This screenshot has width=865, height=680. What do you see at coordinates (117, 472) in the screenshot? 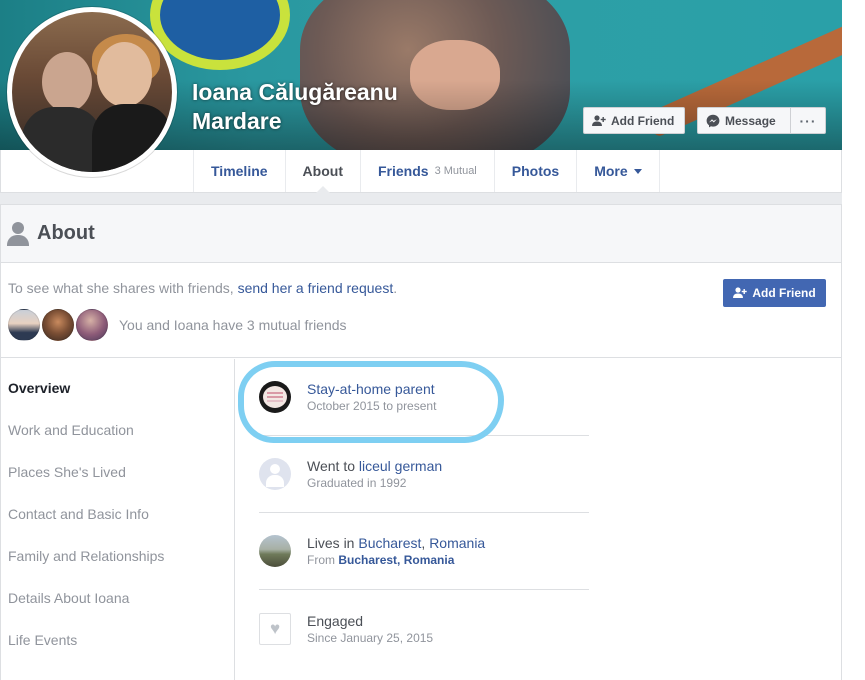
I see `section-places-lived: Places She's Lived` at bounding box center [117, 472].